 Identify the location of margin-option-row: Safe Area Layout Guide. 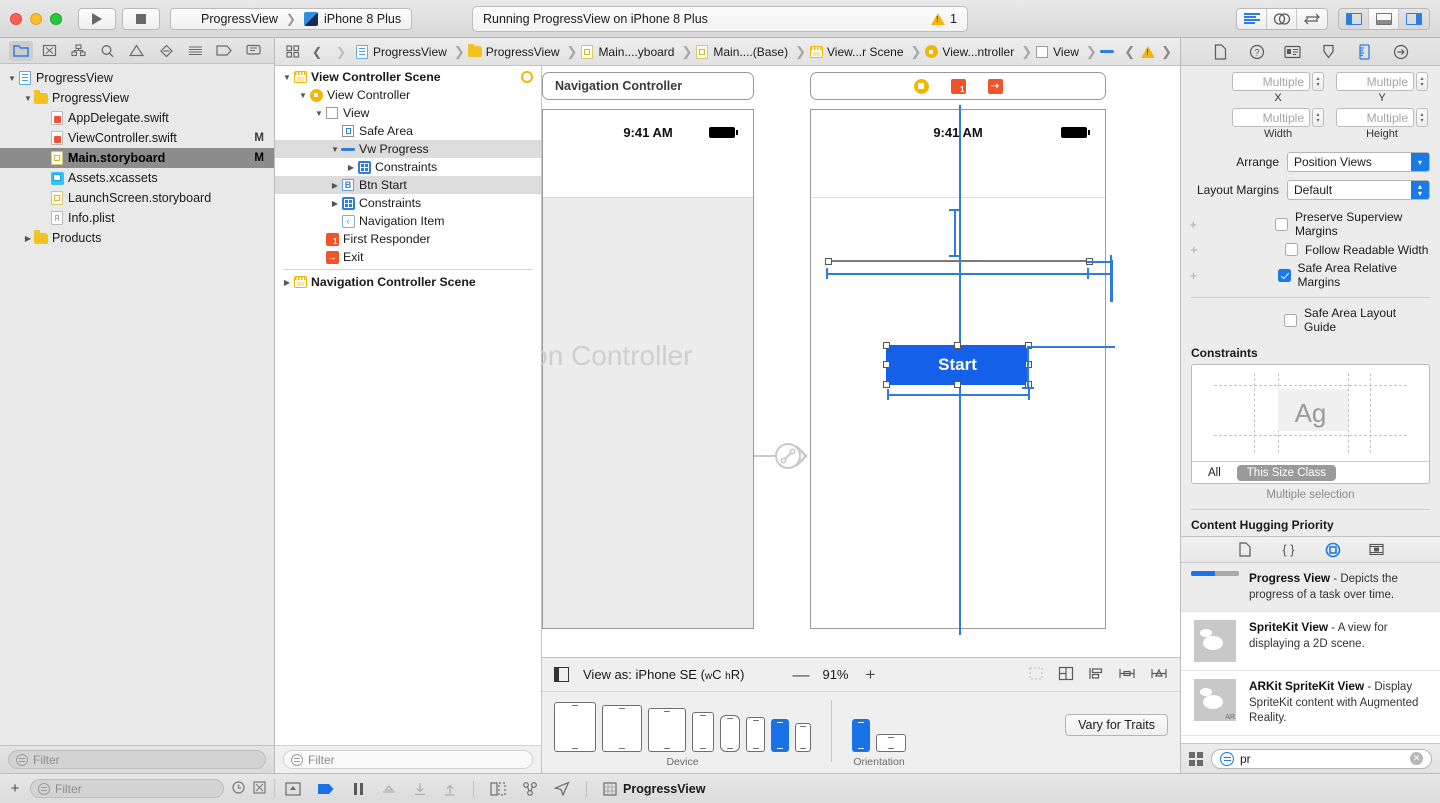
(1310, 320).